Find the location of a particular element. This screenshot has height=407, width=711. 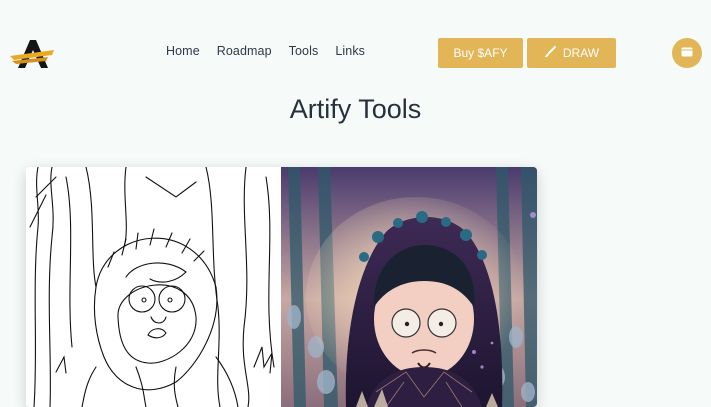

buy-afy-button: Buy $AFY is located at coordinates (480, 53).